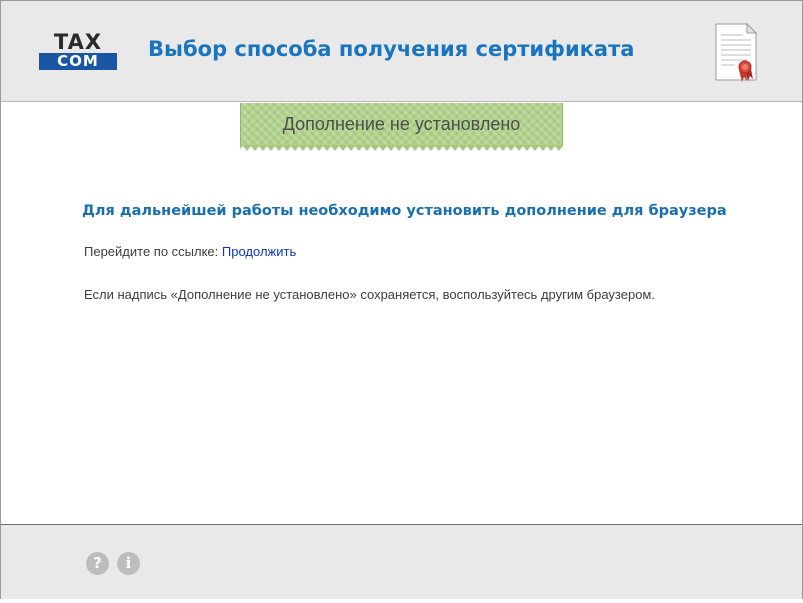 The width and height of the screenshot is (803, 603). Describe the element at coordinates (259, 251) in the screenshot. I see `continue-link: Продолжить` at that location.